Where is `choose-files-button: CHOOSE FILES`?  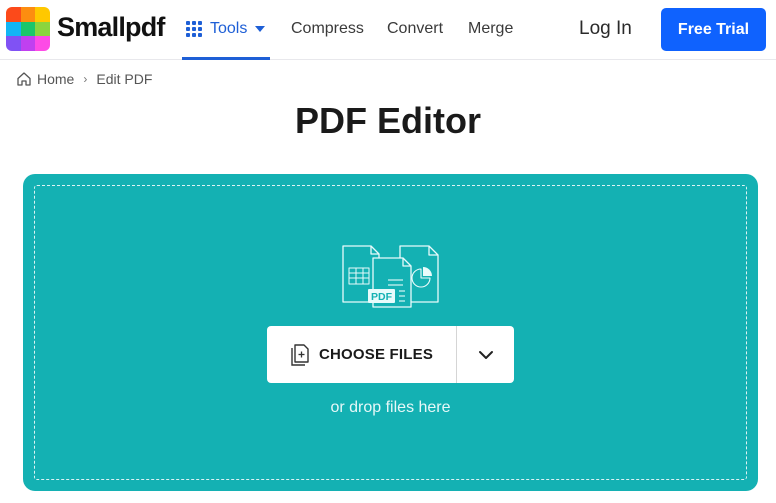
choose-files-button: CHOOSE FILES is located at coordinates (362, 354).